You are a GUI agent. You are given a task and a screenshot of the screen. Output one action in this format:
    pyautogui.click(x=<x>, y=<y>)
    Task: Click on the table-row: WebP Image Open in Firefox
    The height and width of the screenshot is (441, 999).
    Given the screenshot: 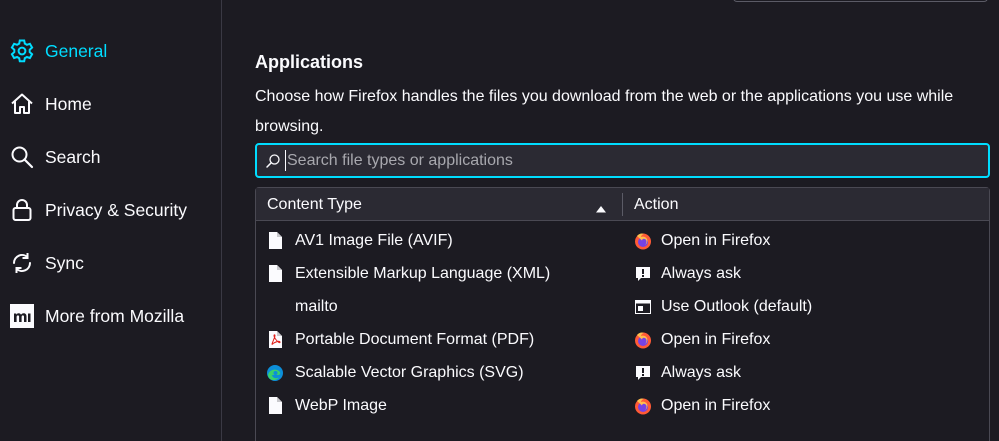 What is the action you would take?
    pyautogui.click(x=622, y=405)
    